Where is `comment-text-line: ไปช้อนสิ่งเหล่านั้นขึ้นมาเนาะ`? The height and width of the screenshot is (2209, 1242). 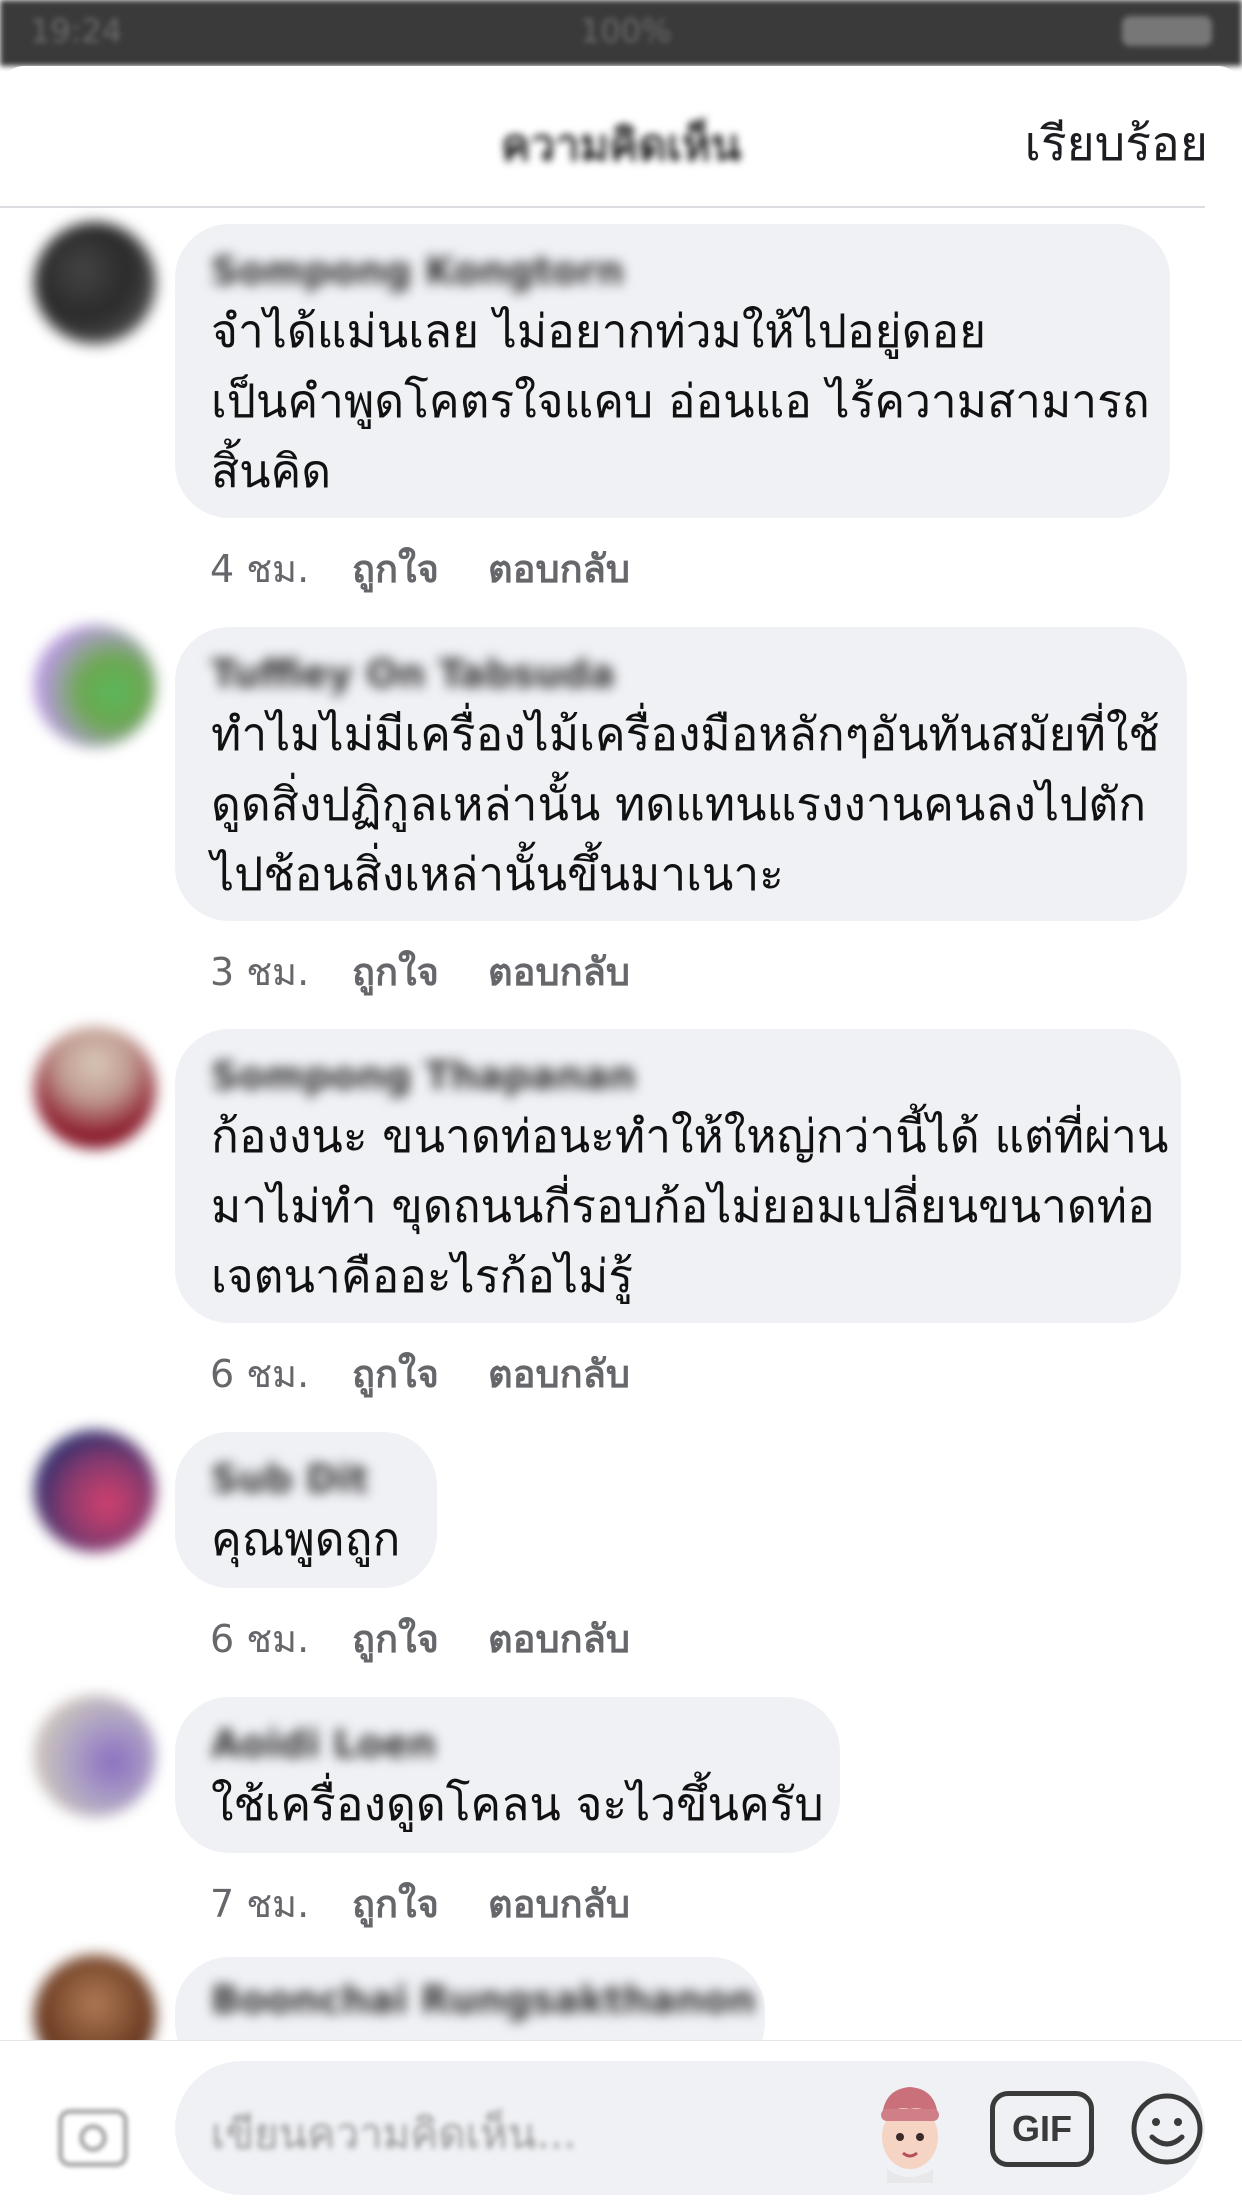 comment-text-line: ไปช้อนสิ่งเหล่านั้นขึ้นมาเนาะ is located at coordinates (497, 874).